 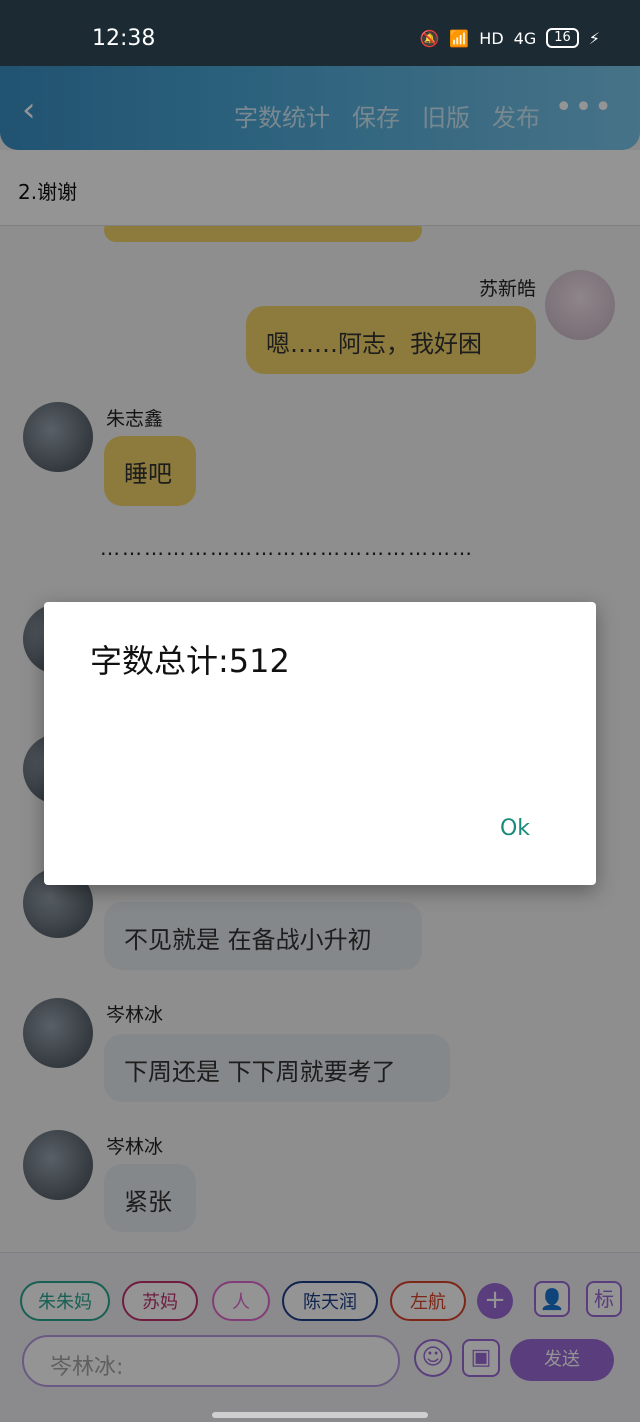 What do you see at coordinates (459, 38) in the screenshot?
I see `wifi-icon: 📶` at bounding box center [459, 38].